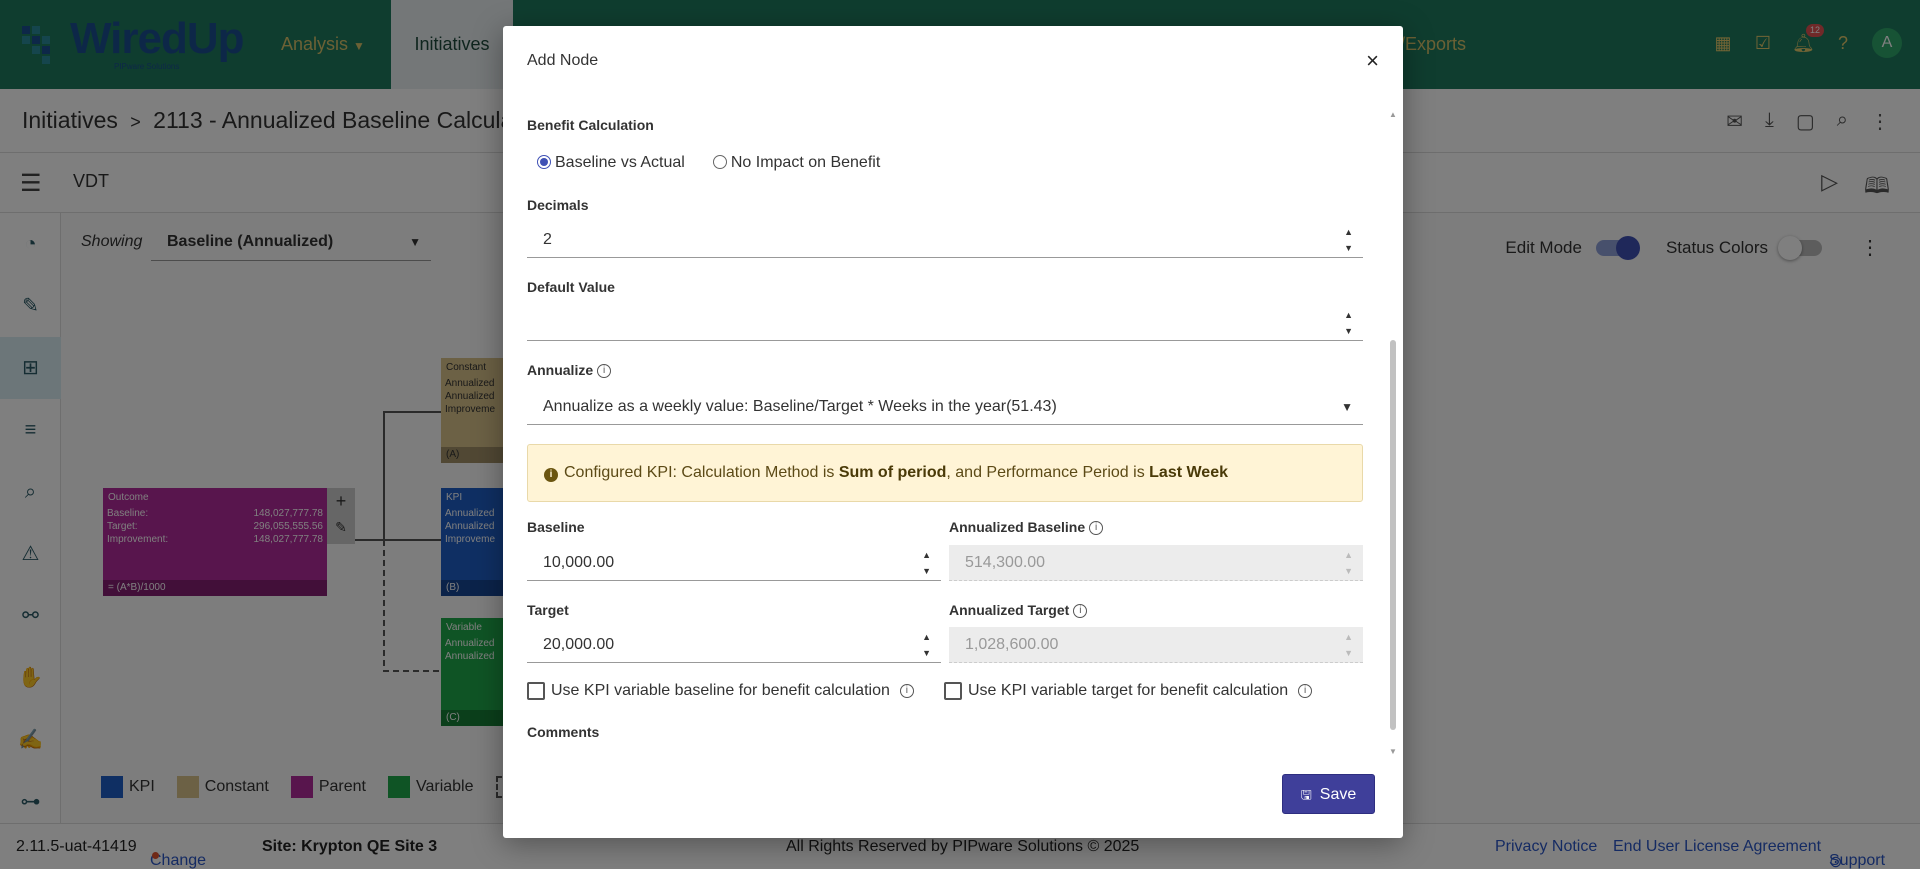  I want to click on default-value-input: ▲ ▼, so click(945, 323).